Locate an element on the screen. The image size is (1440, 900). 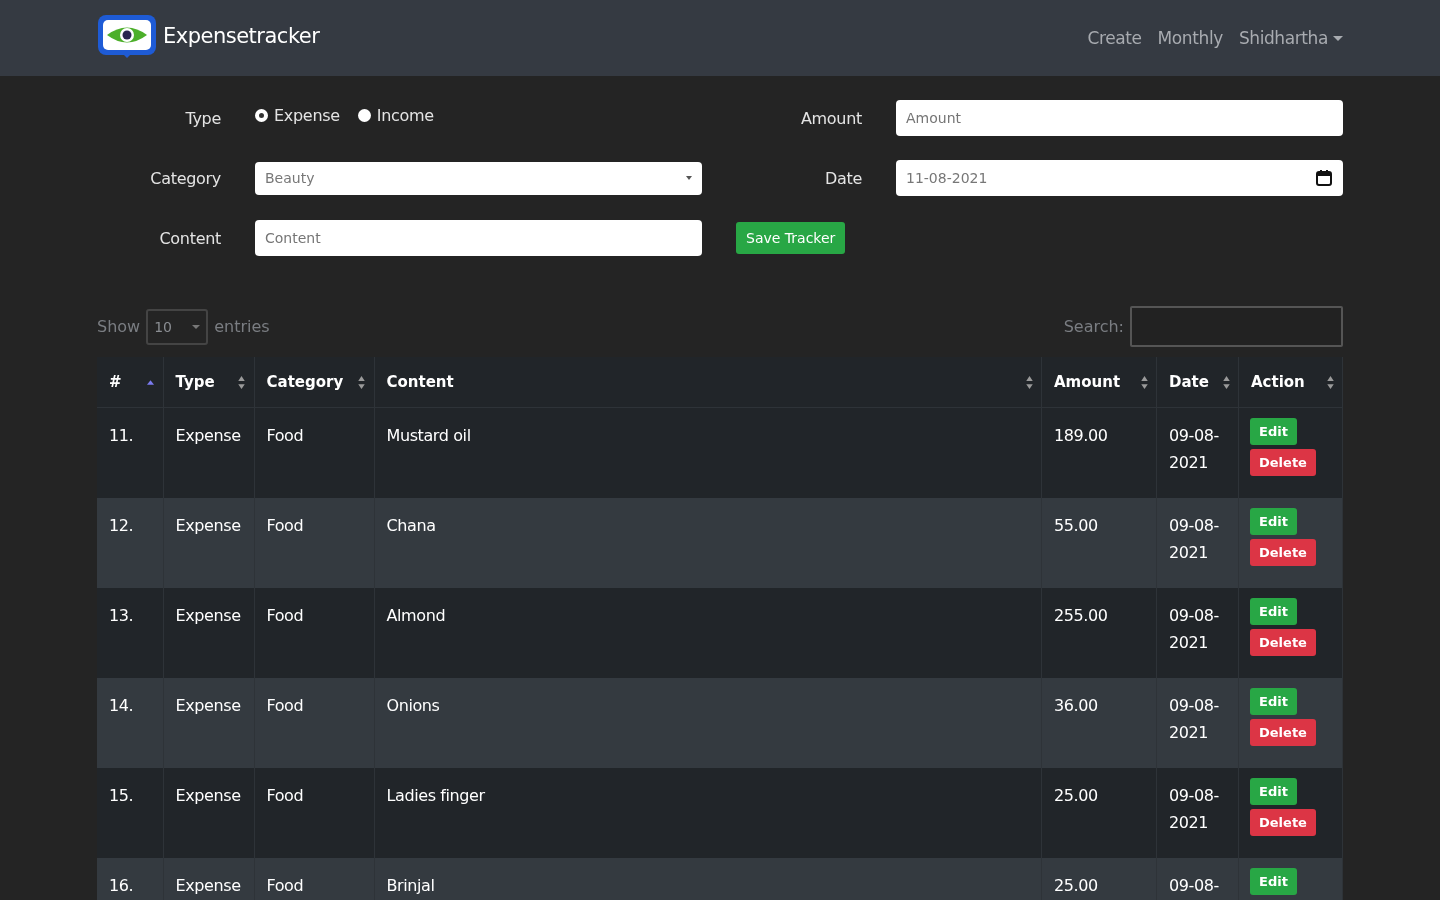
column-header: Amount is located at coordinates (1099, 382).